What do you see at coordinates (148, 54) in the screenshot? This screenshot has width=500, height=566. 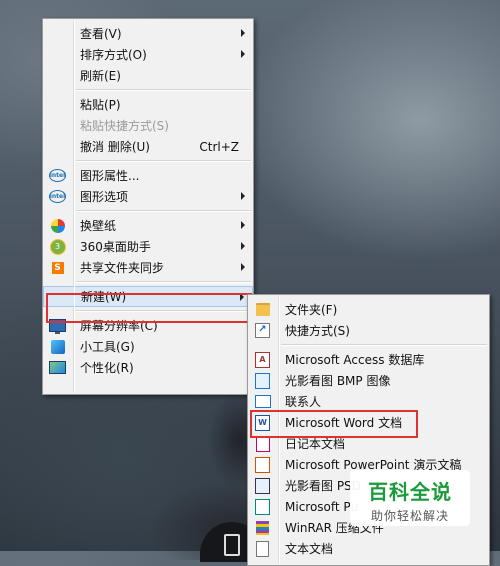 I see `menu-item-sort-by: 排序方式(O)` at bounding box center [148, 54].